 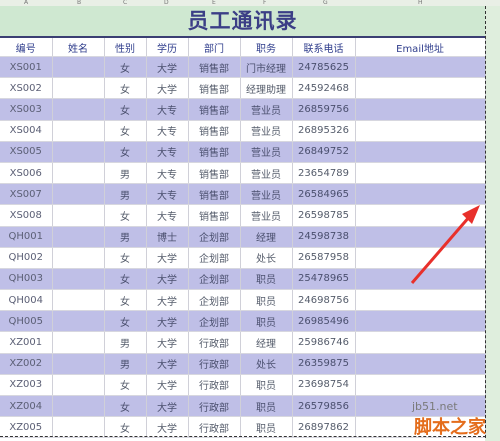 What do you see at coordinates (266, 237) in the screenshot?
I see `cell-position: 经理` at bounding box center [266, 237].